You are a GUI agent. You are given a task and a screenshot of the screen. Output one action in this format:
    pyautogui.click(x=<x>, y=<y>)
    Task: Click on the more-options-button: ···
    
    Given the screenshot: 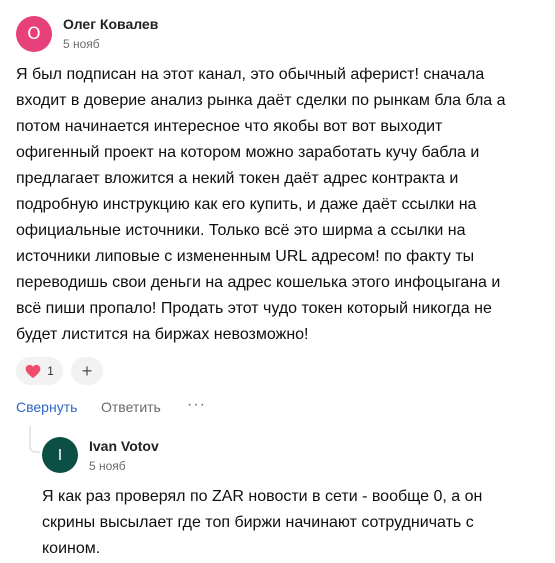 What is the action you would take?
    pyautogui.click(x=196, y=405)
    